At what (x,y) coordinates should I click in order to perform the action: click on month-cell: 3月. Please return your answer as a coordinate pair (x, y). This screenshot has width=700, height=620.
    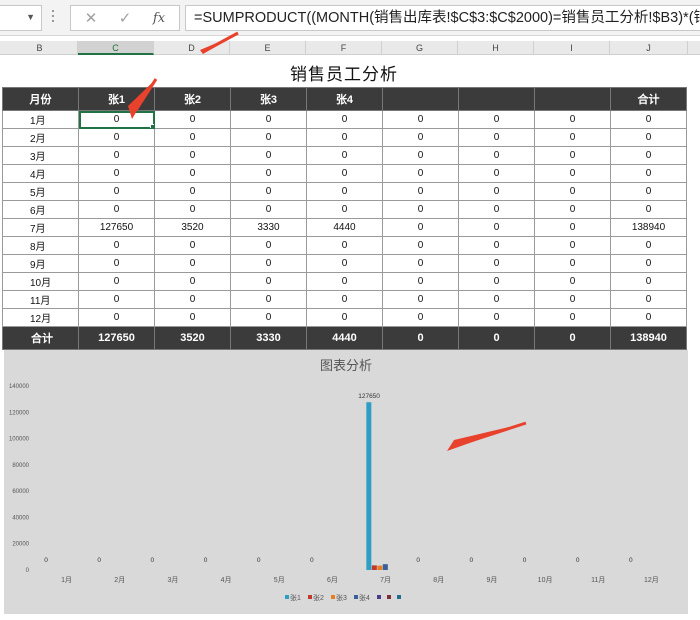
    Looking at the image, I should click on (40, 155).